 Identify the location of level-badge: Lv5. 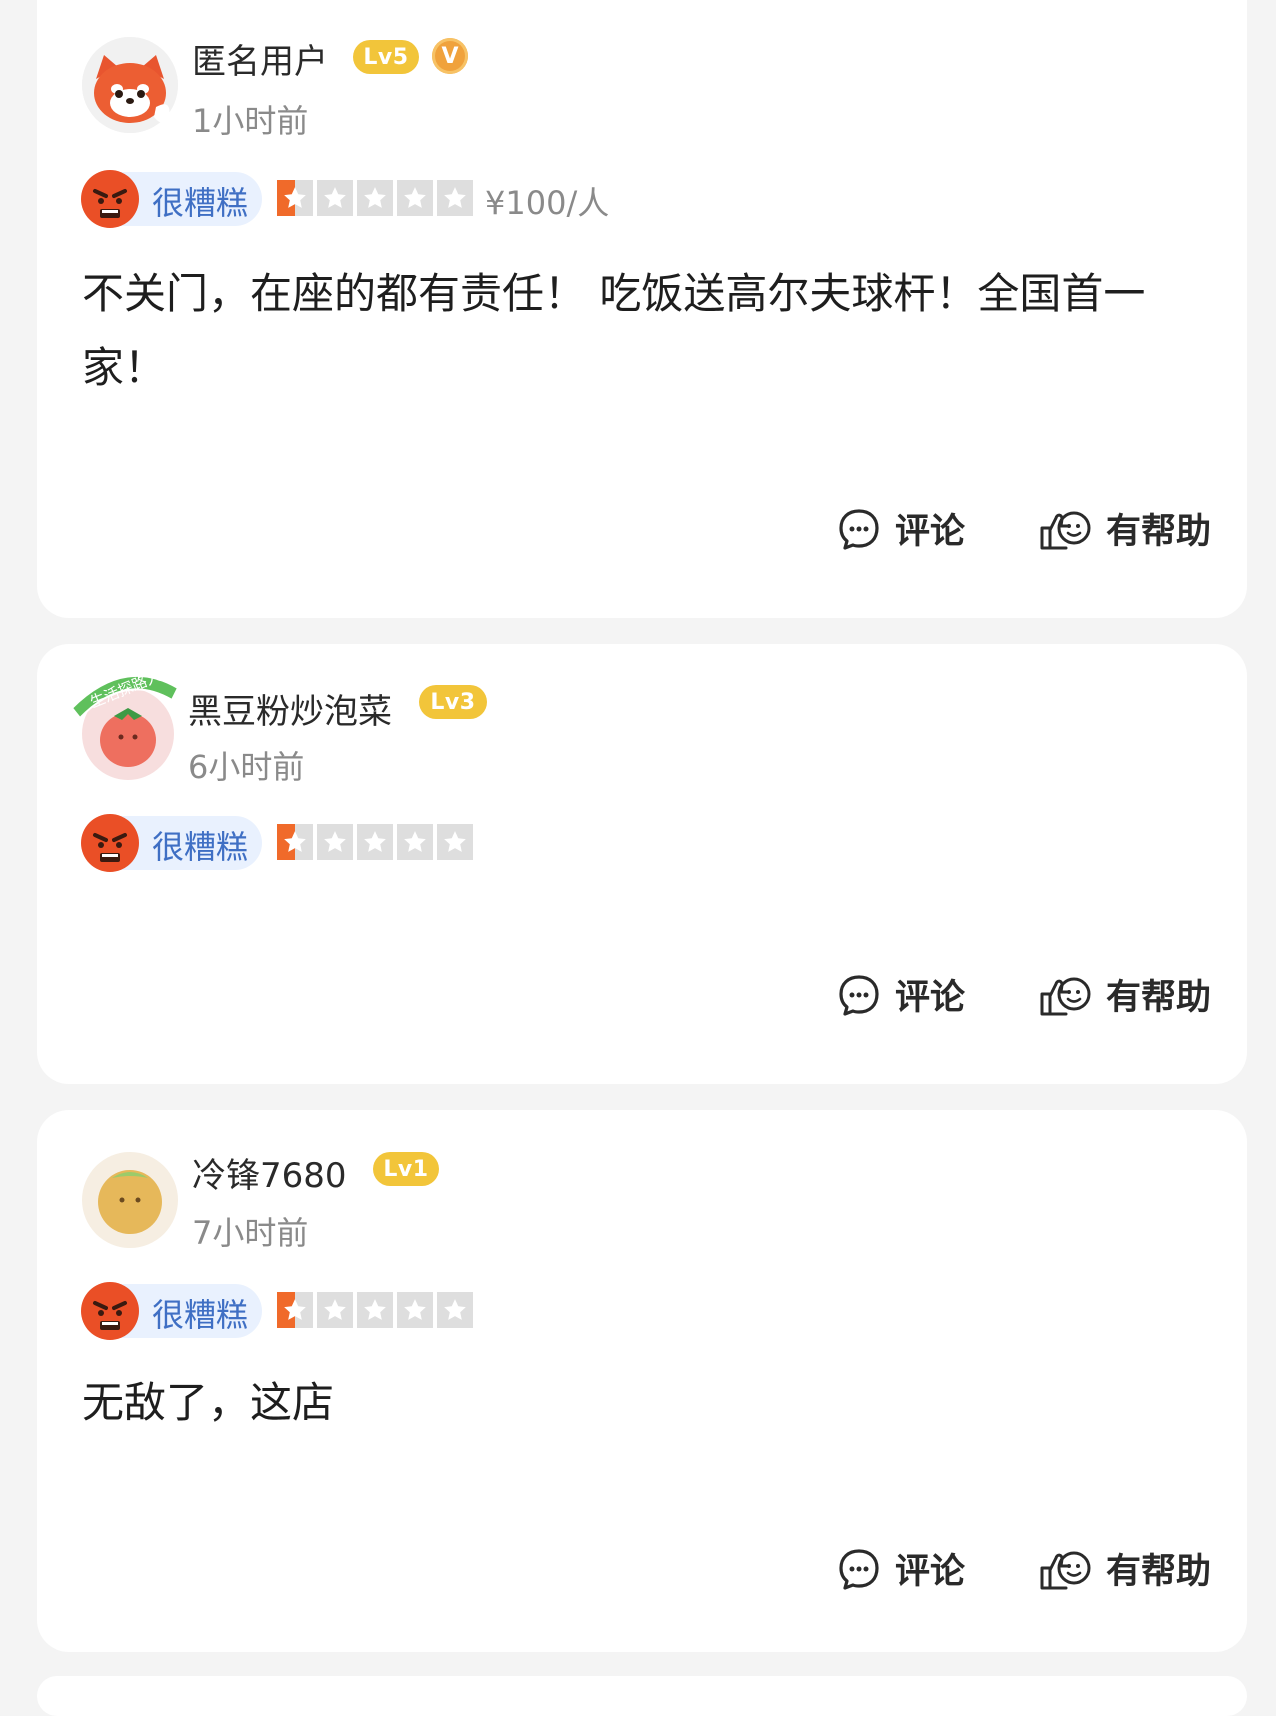
(386, 57).